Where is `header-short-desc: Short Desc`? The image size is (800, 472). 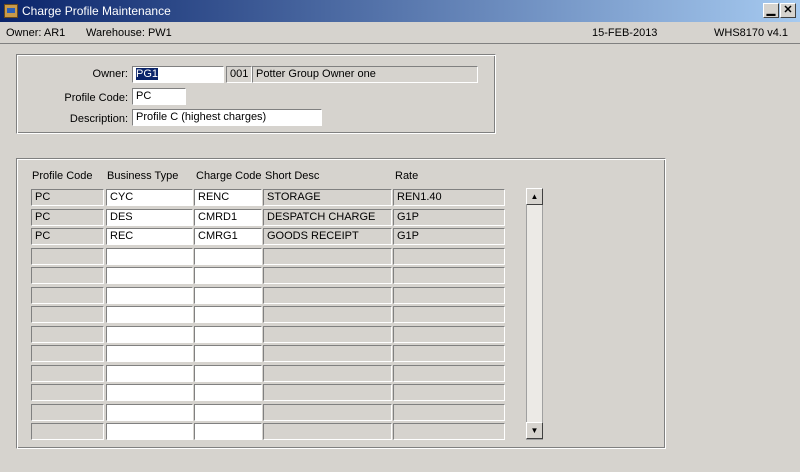 header-short-desc: Short Desc is located at coordinates (292, 176).